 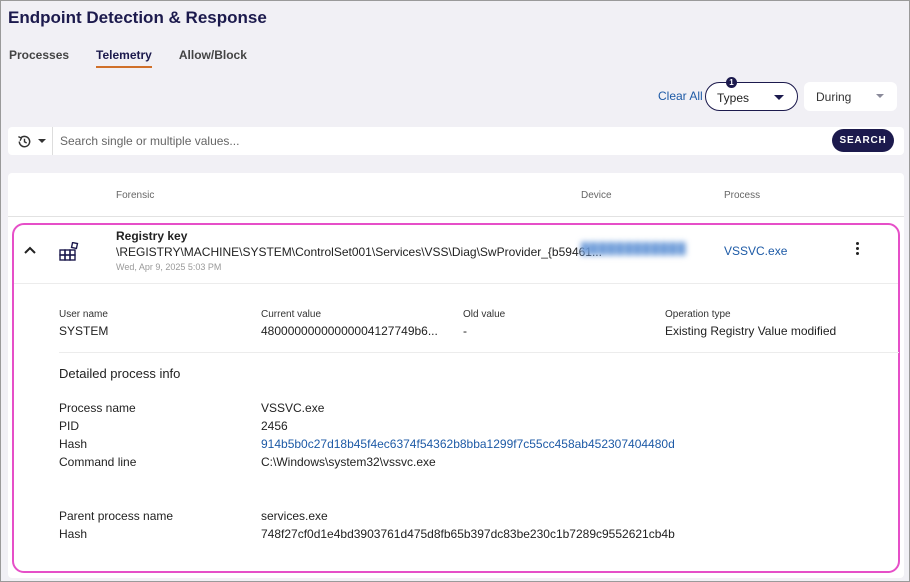 What do you see at coordinates (680, 96) in the screenshot?
I see `clear-all-link: Clear All` at bounding box center [680, 96].